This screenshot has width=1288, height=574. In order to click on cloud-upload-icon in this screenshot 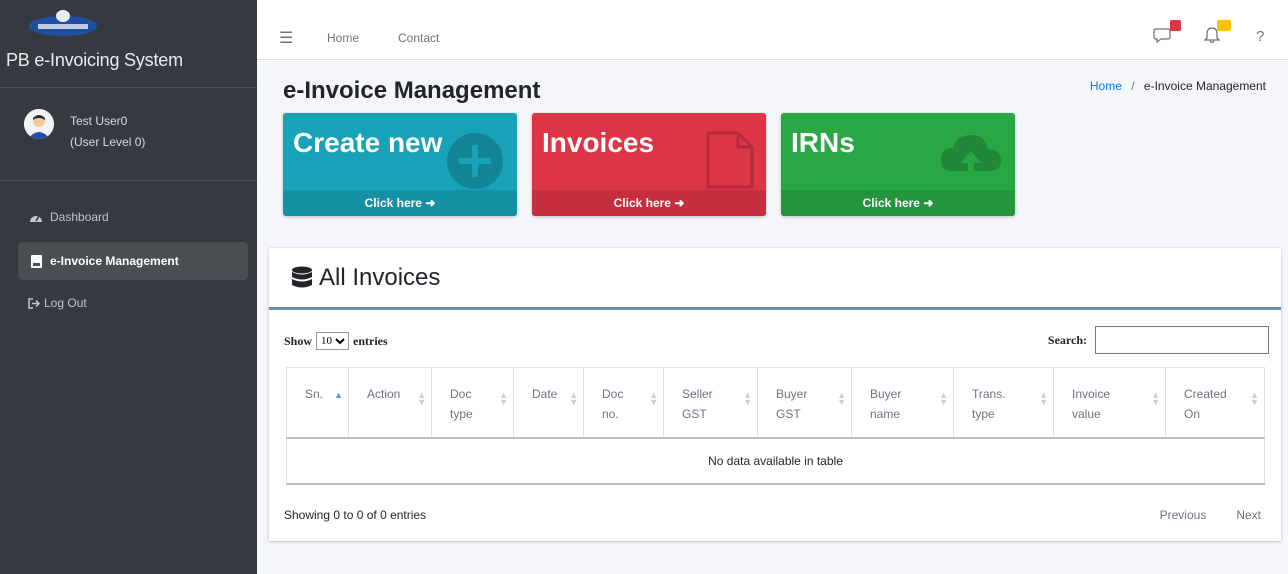, I will do `click(971, 157)`.